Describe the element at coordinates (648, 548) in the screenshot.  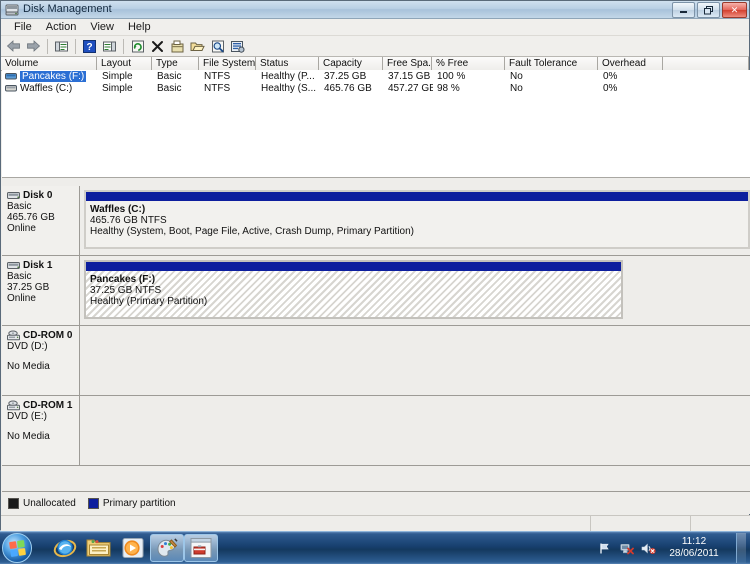
I see `volume-muted-icon` at that location.